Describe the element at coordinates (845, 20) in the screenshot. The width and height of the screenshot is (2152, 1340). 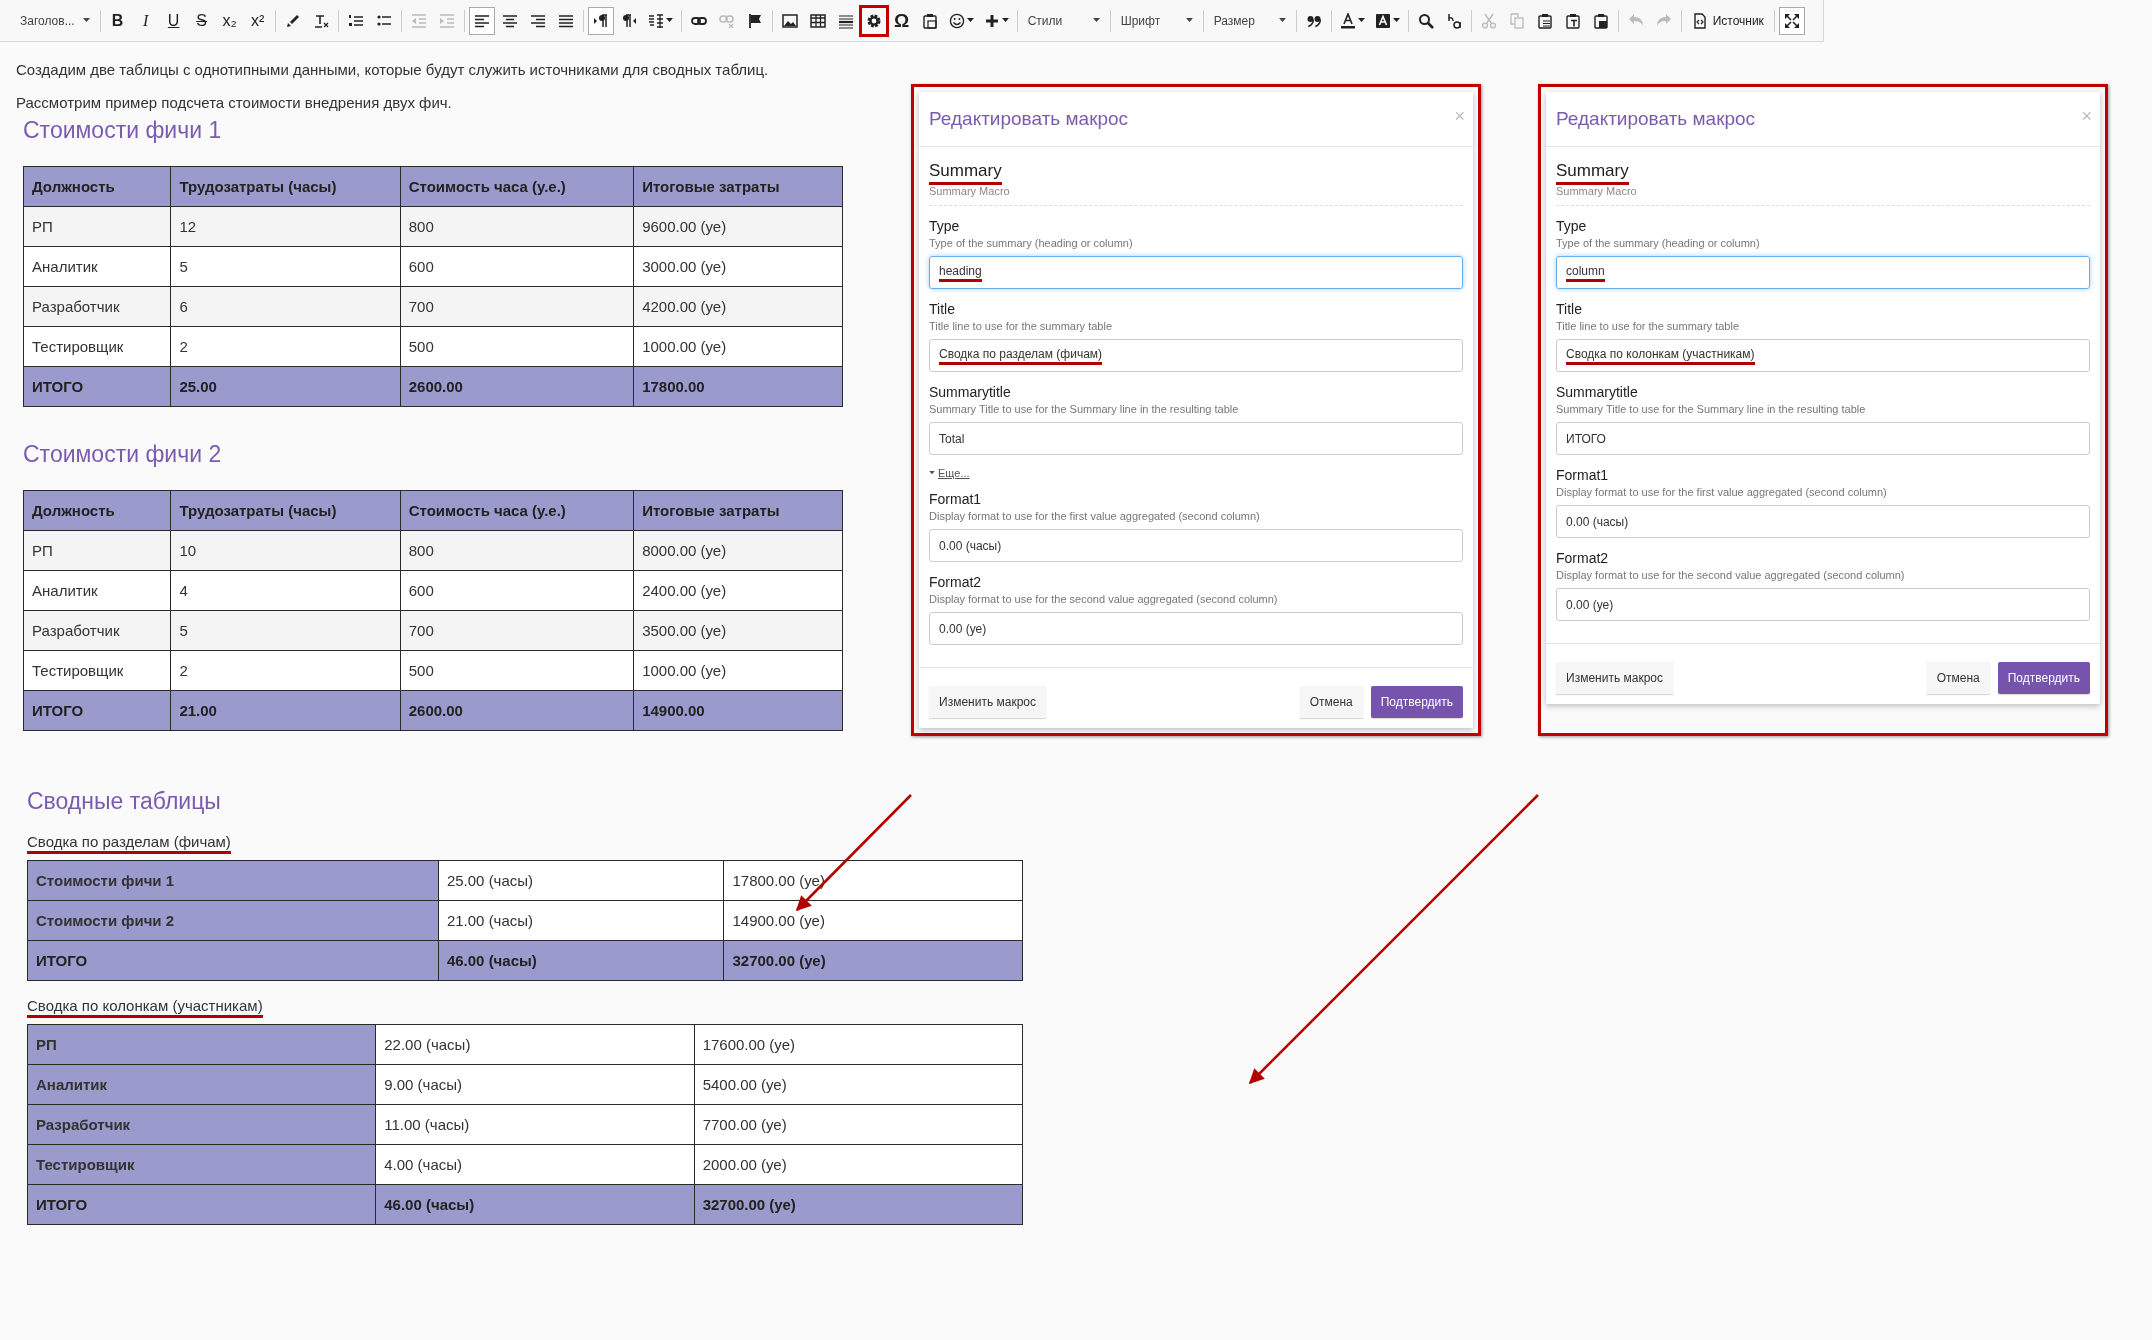
I see `horizontal-line-icon` at that location.